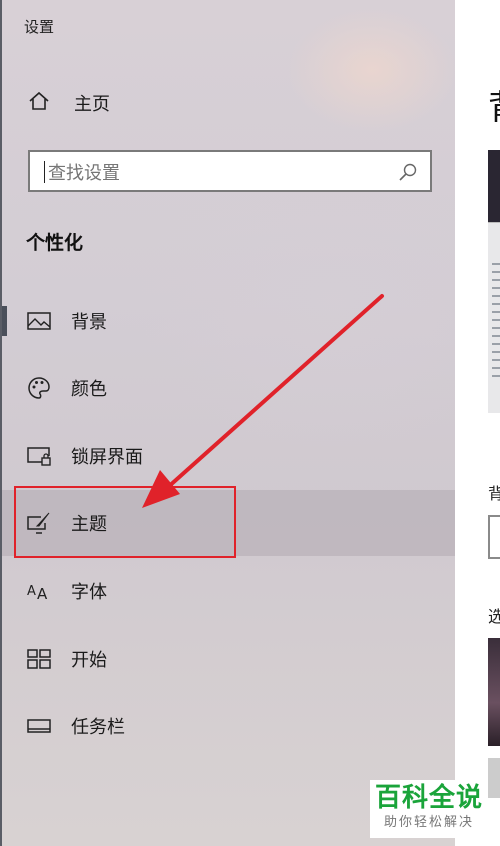 The image size is (500, 846). I want to click on background-preview, so click(494, 317).